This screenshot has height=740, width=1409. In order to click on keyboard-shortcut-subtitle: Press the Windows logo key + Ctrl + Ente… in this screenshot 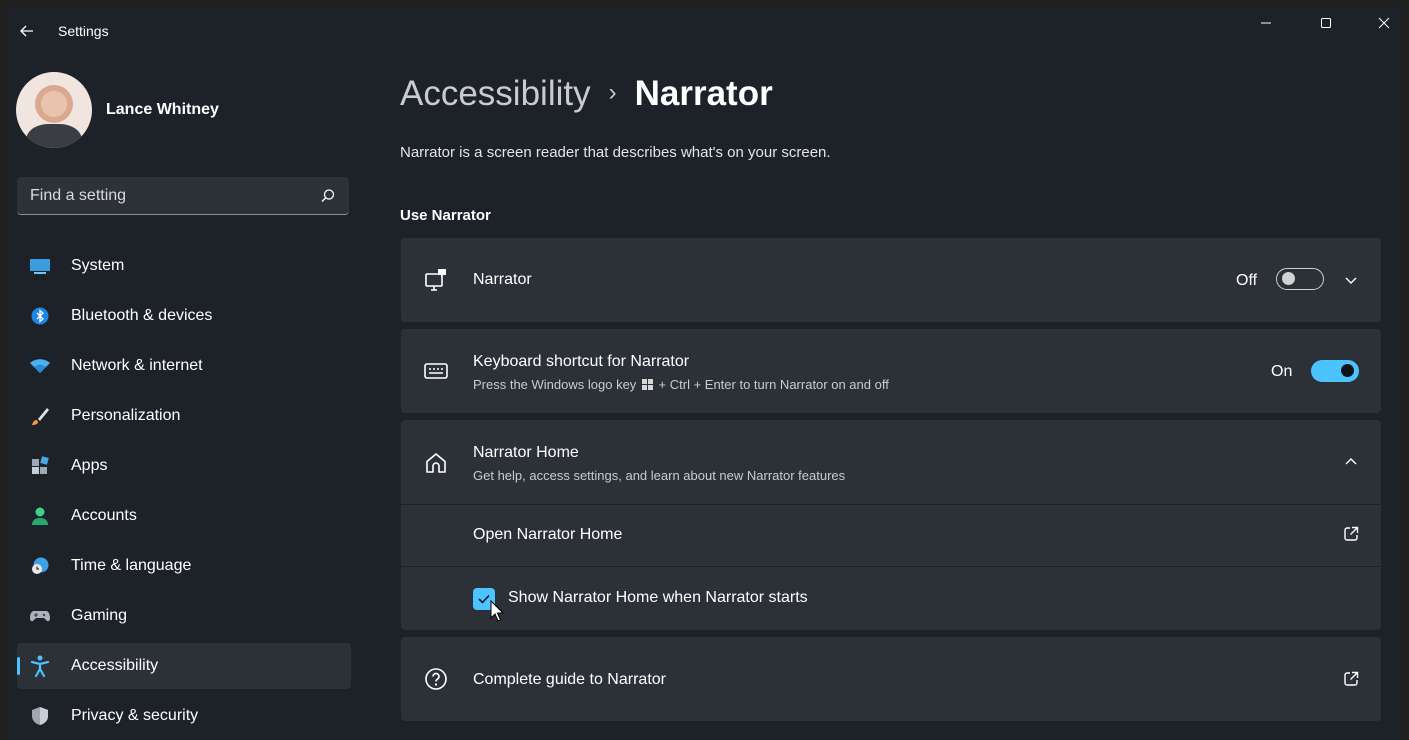, I will do `click(681, 384)`.